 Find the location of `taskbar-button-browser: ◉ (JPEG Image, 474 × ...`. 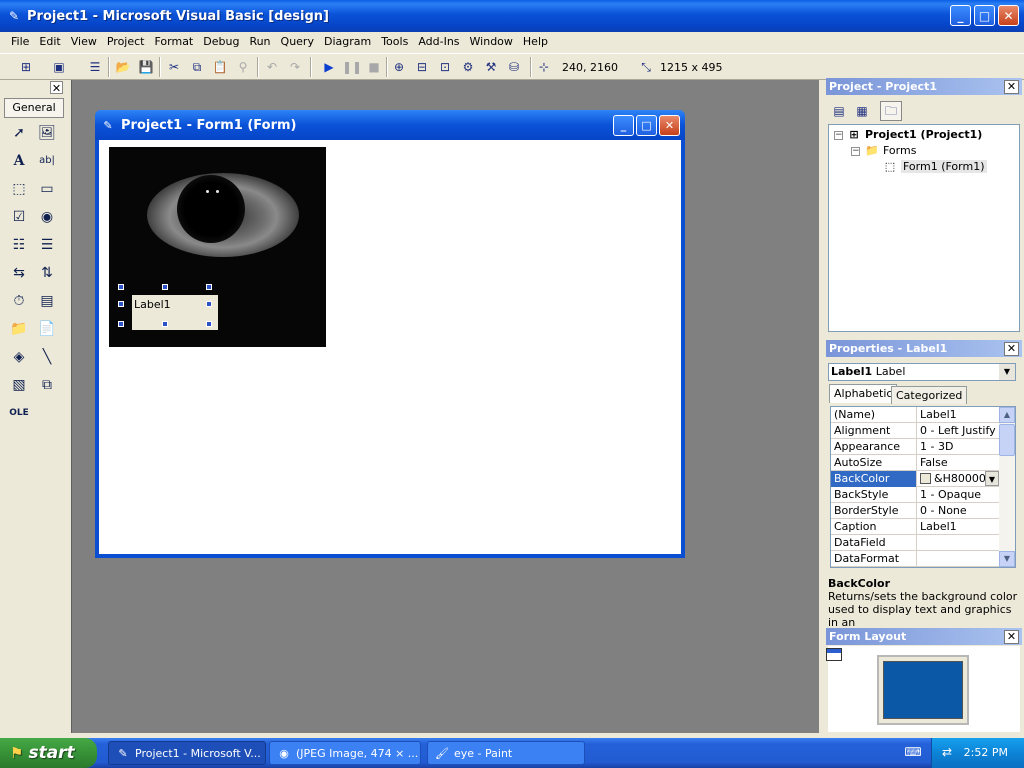

taskbar-button-browser: ◉ (JPEG Image, 474 × ... is located at coordinates (345, 753).